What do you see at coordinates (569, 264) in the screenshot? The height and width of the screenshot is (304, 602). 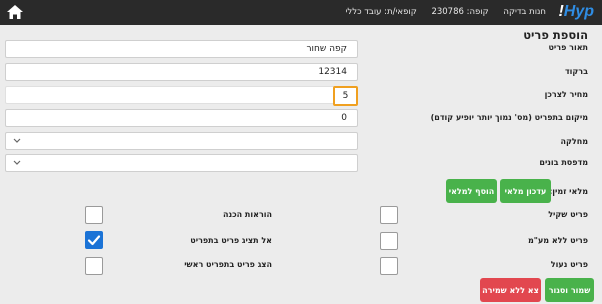 I see `locked-label: פריט נעול` at bounding box center [569, 264].